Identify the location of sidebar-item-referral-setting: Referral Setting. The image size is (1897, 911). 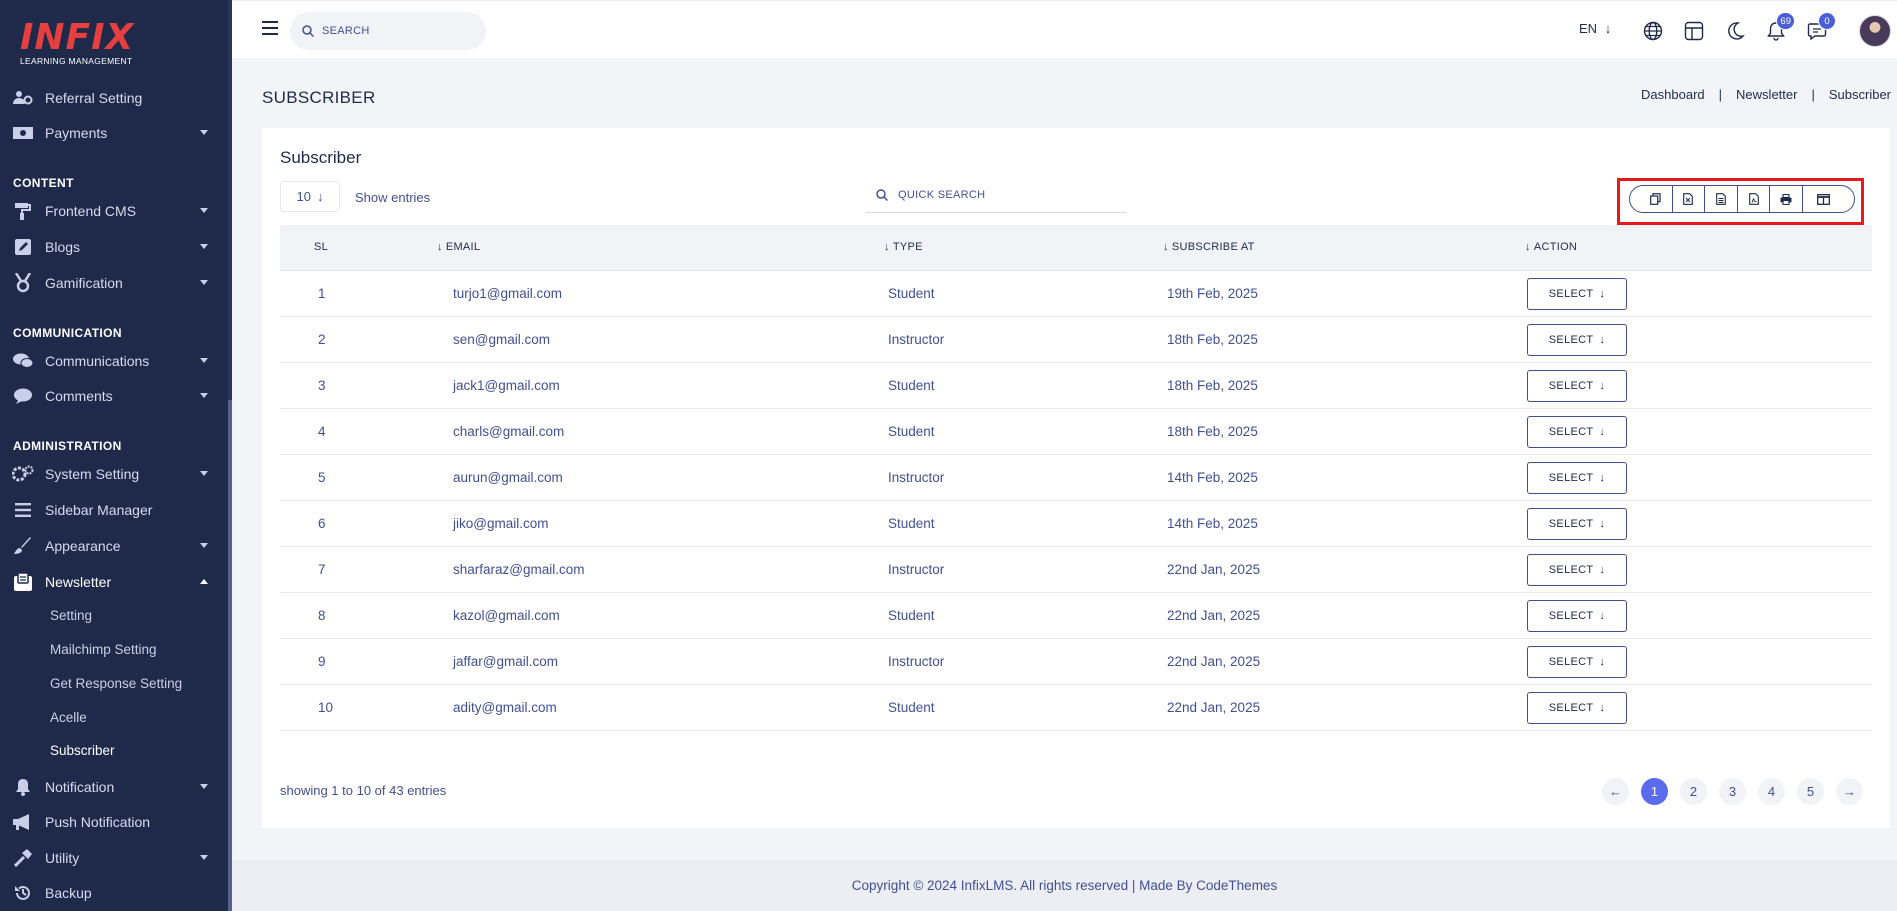
(114, 98).